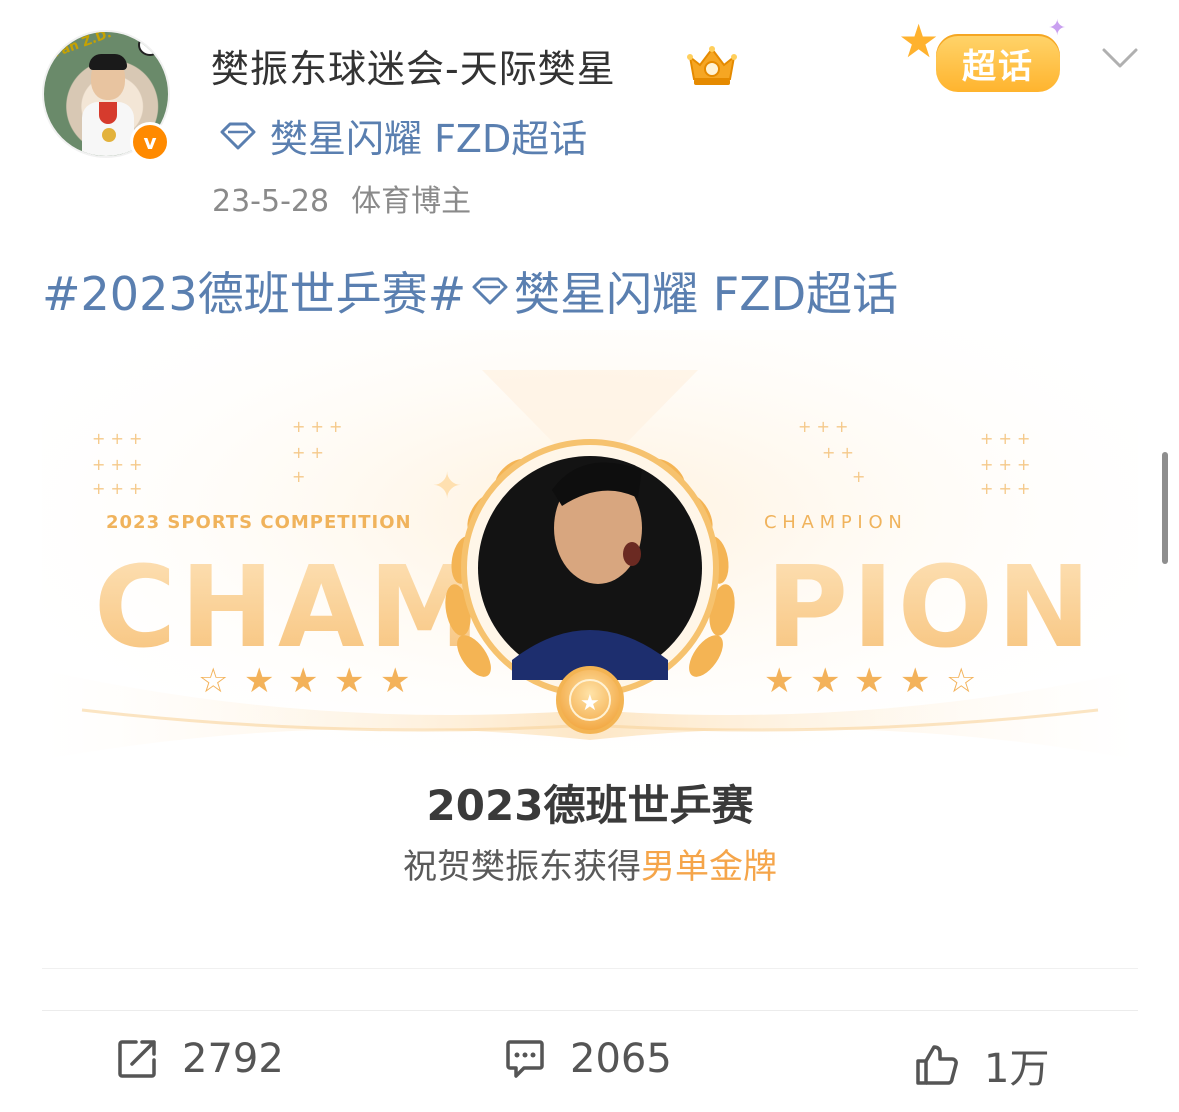  What do you see at coordinates (137, 1059) in the screenshot?
I see `repost-icon` at bounding box center [137, 1059].